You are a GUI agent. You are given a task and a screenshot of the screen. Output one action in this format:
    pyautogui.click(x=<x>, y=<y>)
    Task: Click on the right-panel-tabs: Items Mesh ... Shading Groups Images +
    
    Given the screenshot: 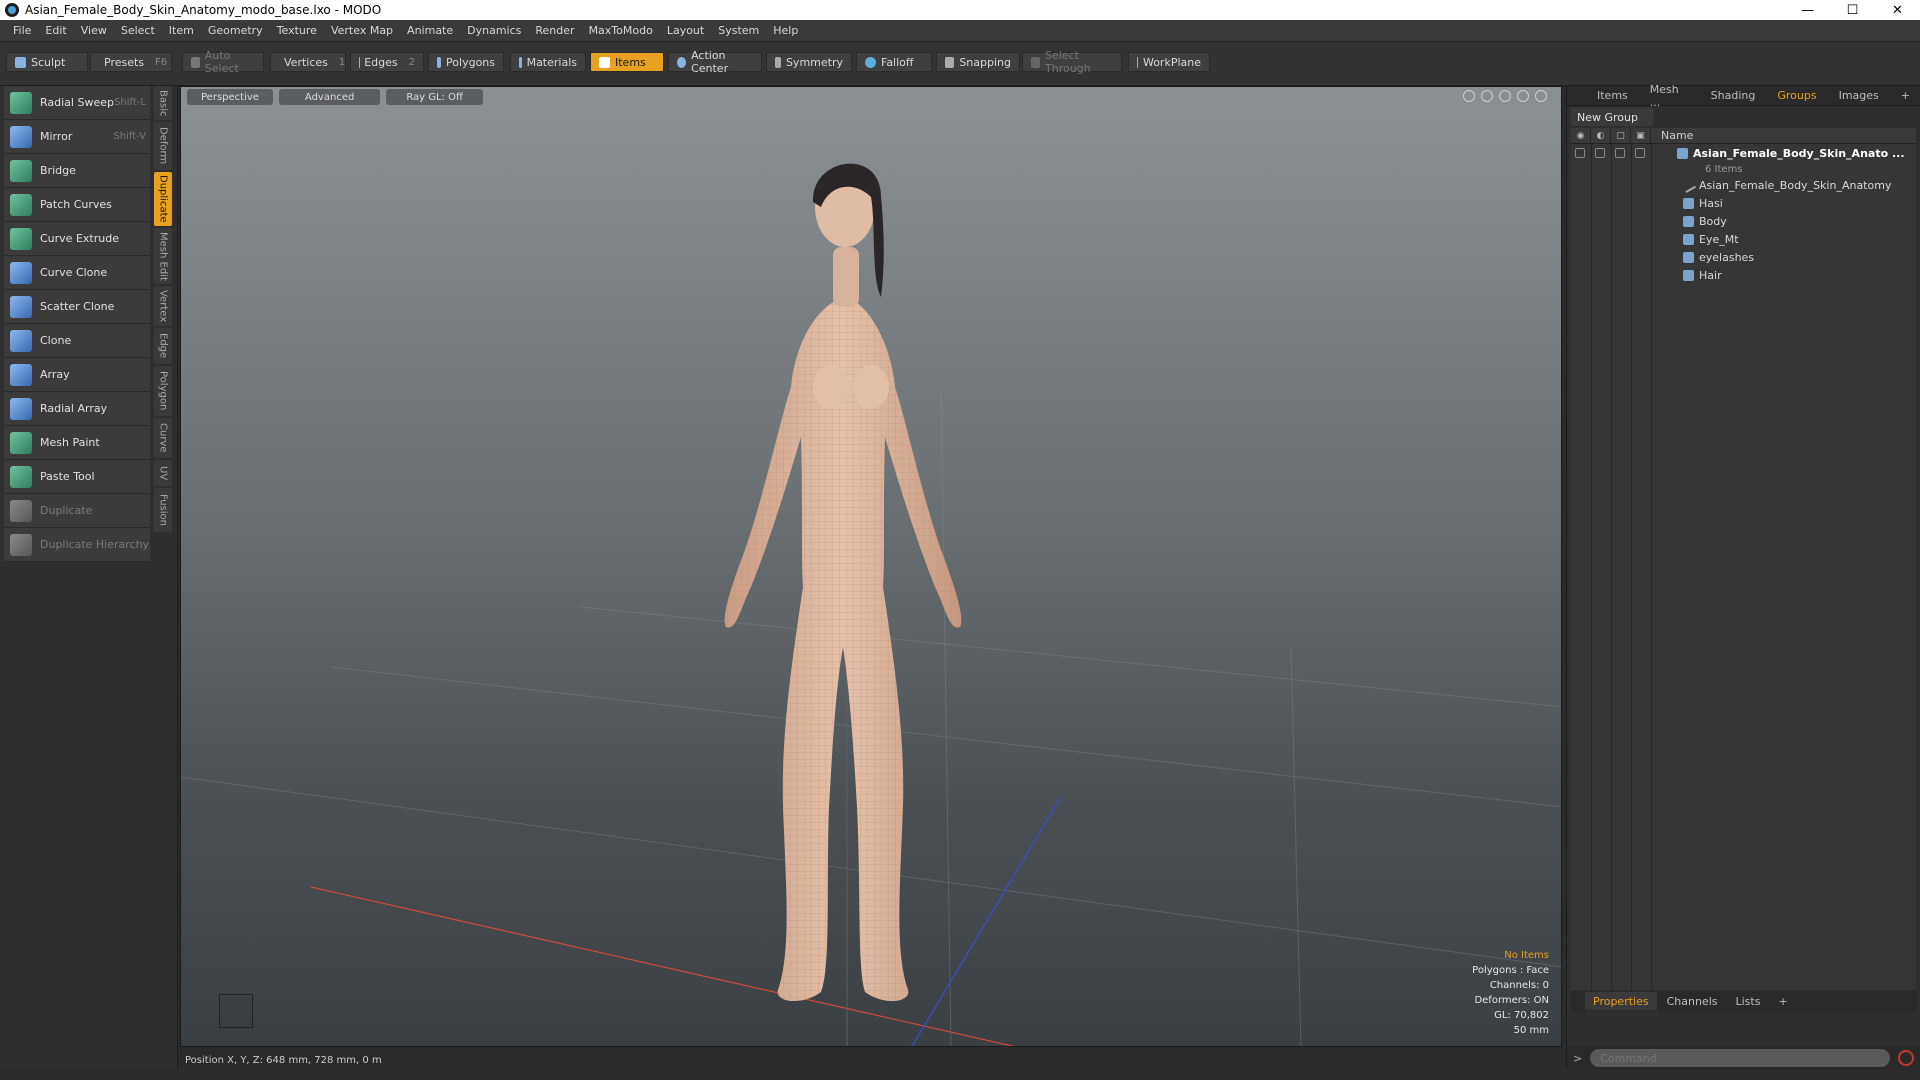 What is the action you would take?
    pyautogui.click(x=1743, y=96)
    